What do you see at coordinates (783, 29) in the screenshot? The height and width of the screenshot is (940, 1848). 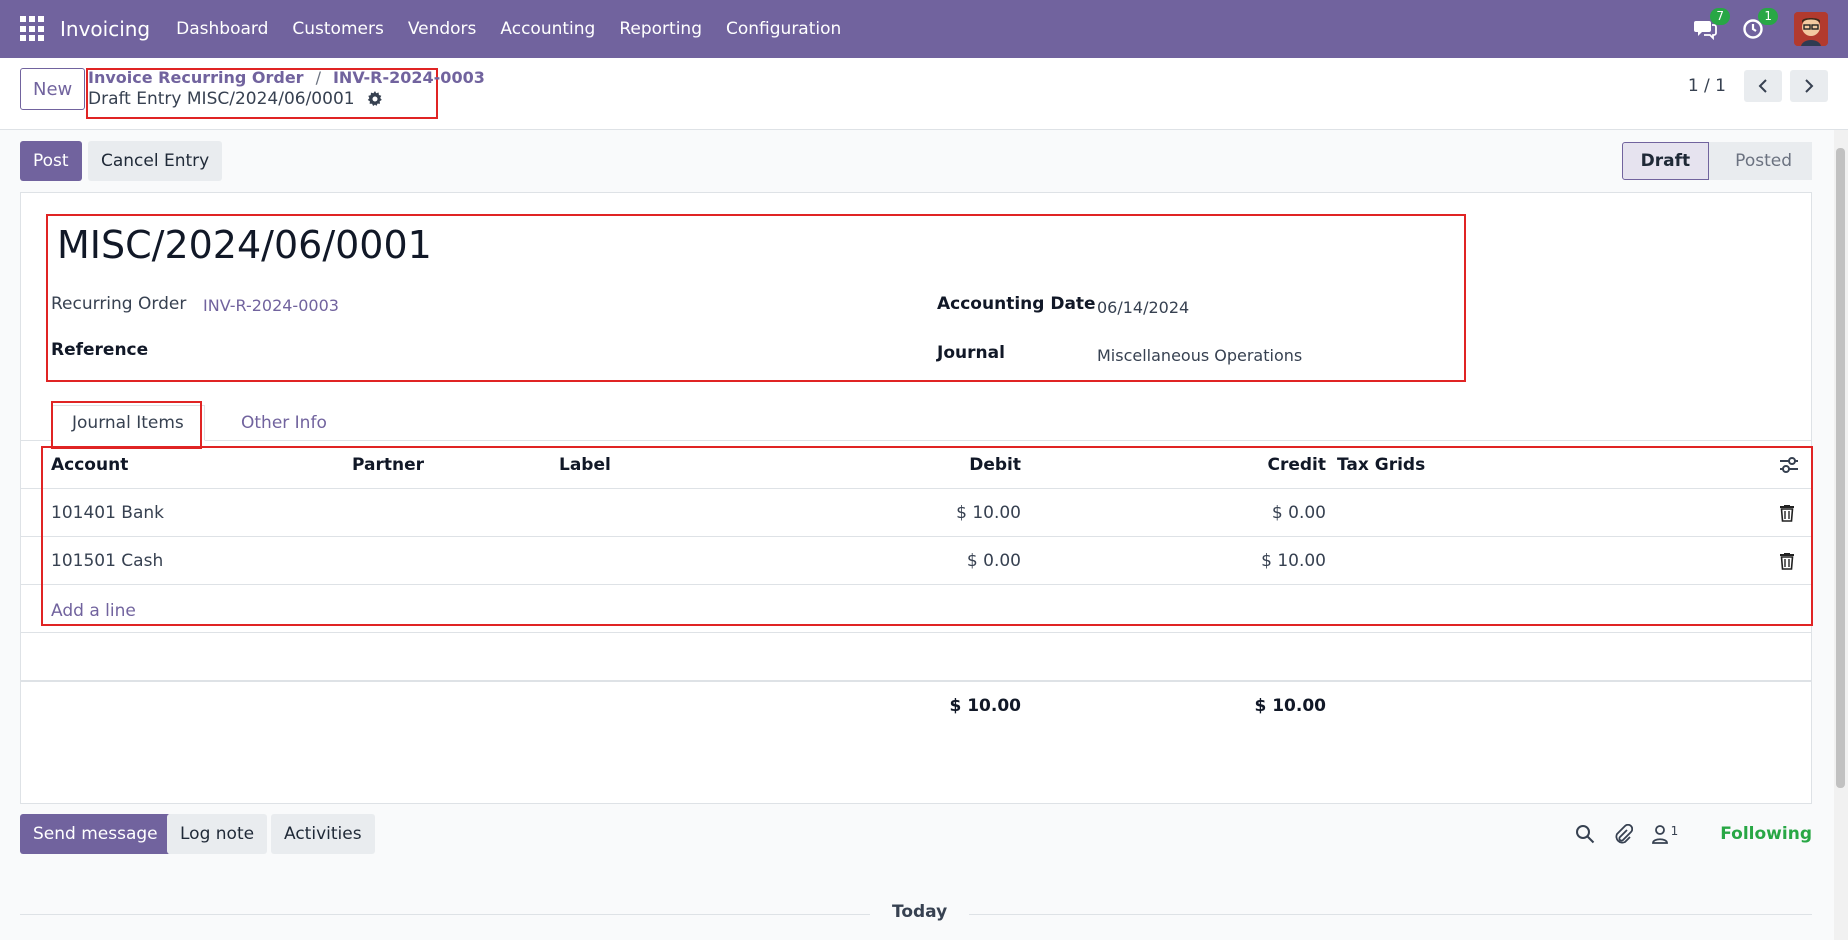 I see `menu-configuration: Configuration` at bounding box center [783, 29].